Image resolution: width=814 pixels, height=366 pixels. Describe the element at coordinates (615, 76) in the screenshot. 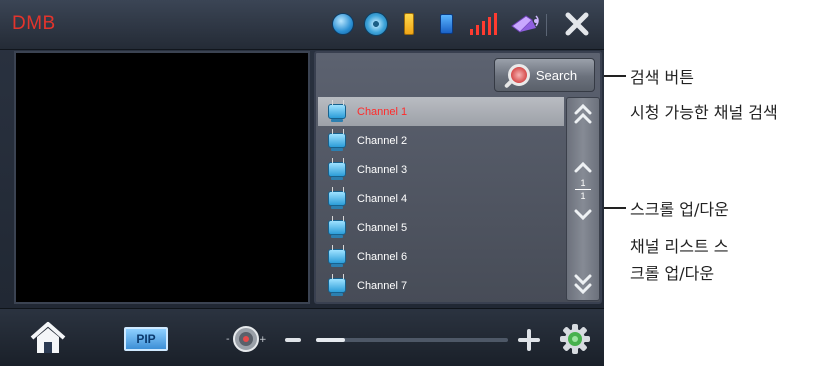

I see `search-callout-line` at that location.